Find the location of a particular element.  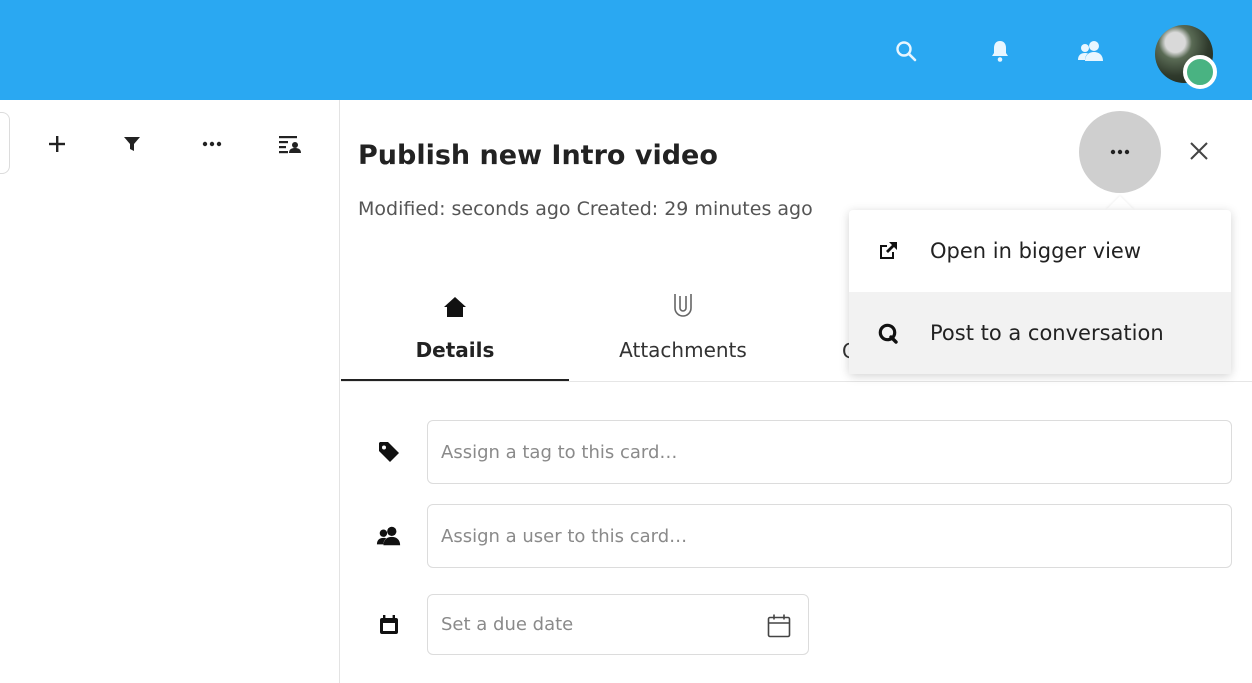

online-status-badge is located at coordinates (1200, 72).